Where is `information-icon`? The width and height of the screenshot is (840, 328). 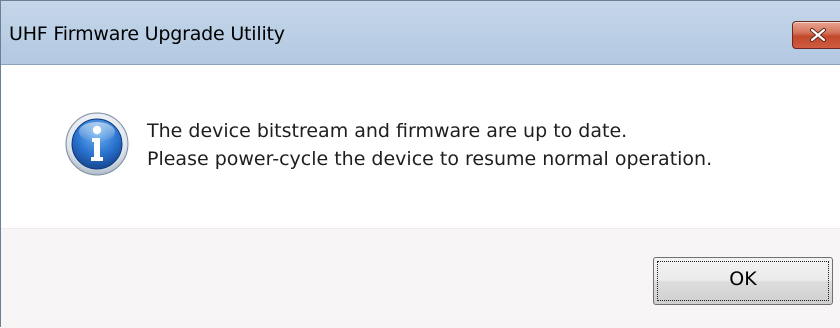 information-icon is located at coordinates (97, 144).